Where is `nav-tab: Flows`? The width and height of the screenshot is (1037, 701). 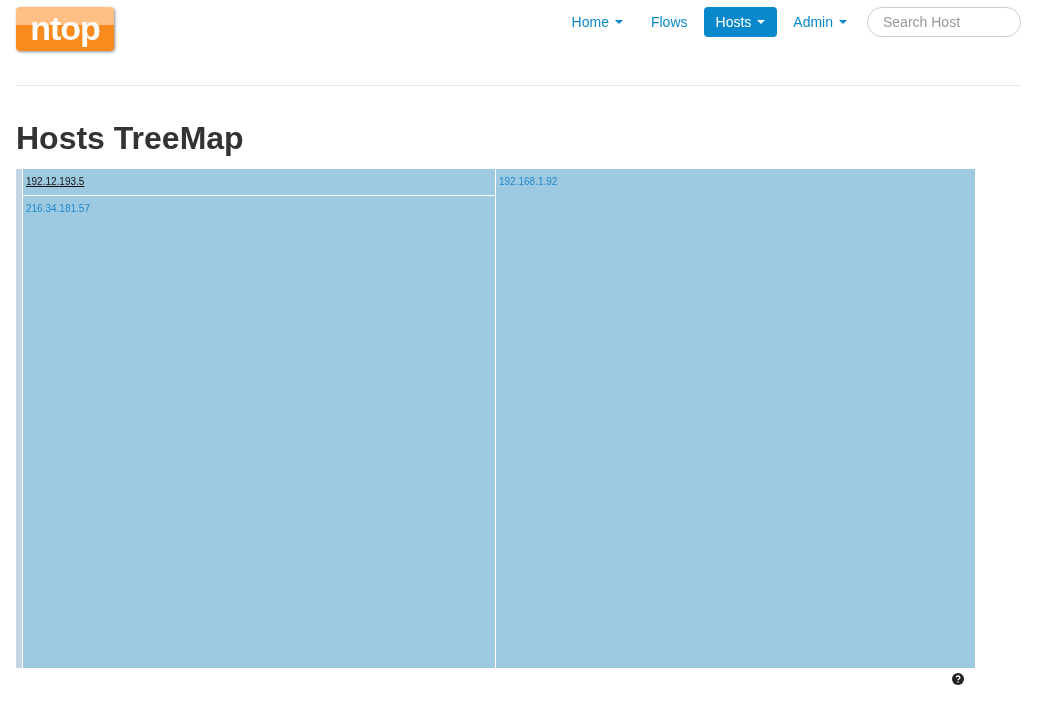
nav-tab: Flows is located at coordinates (669, 22).